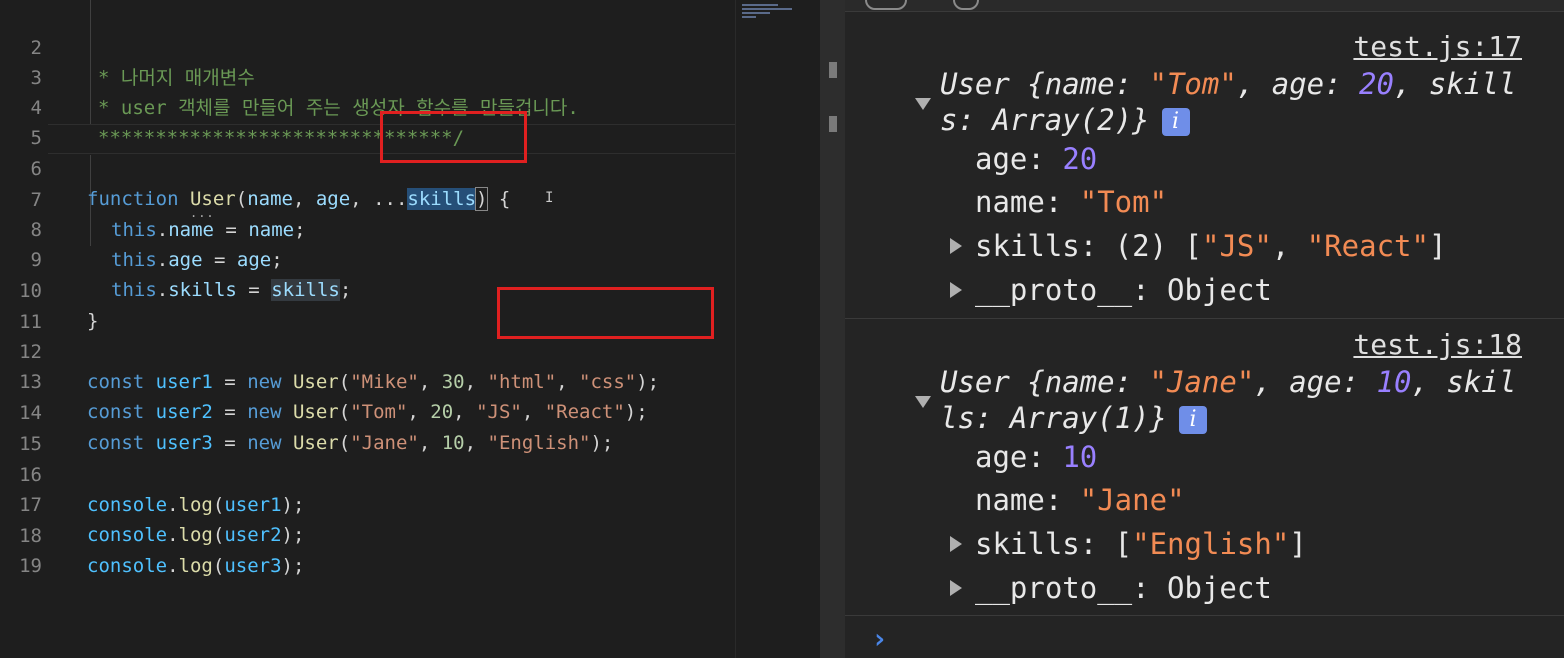  What do you see at coordinates (195, 566) in the screenshot?
I see `log-method: log` at bounding box center [195, 566].